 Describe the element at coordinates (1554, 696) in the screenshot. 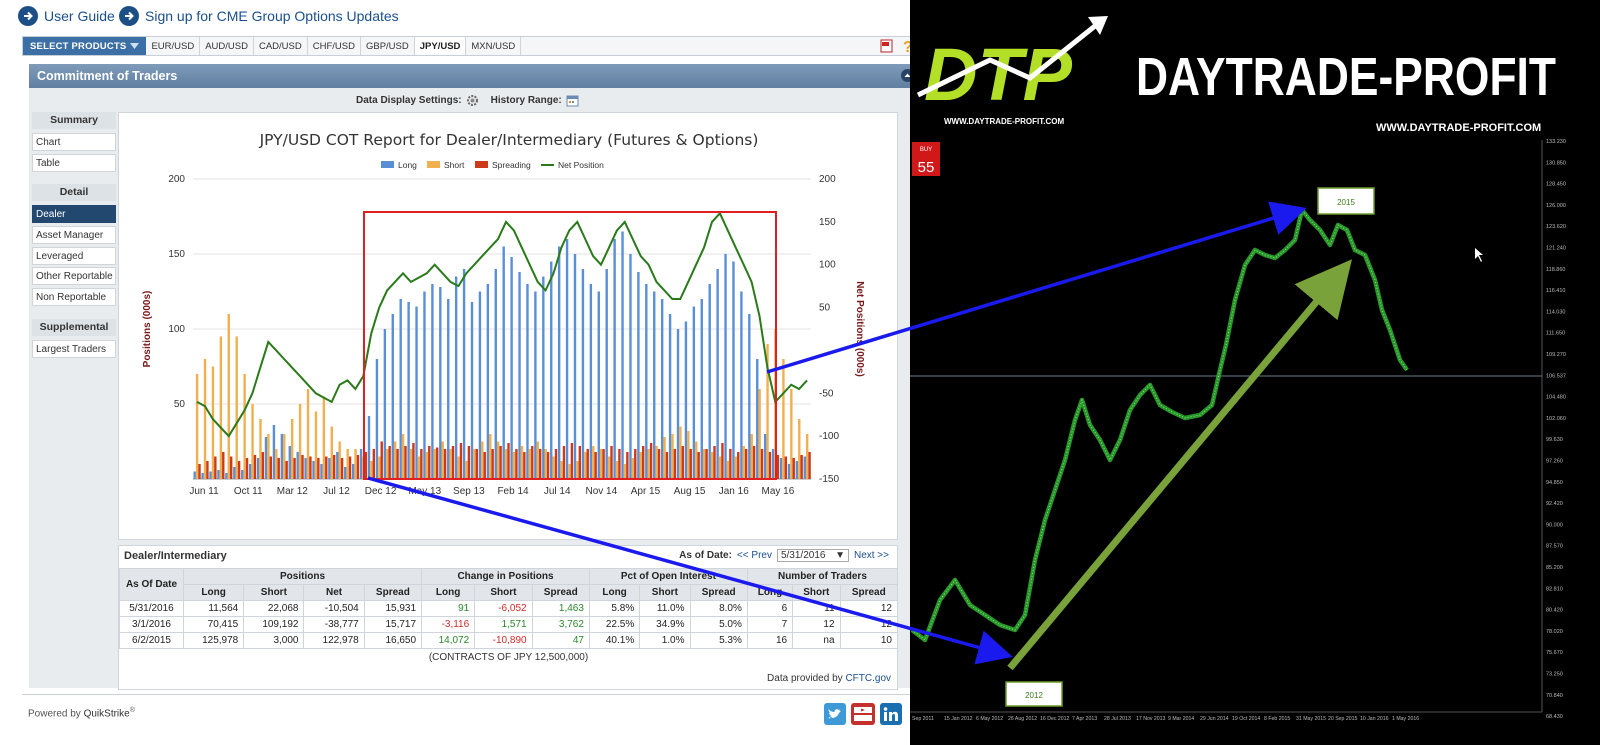

I see `price-tick-label: 70.840` at that location.